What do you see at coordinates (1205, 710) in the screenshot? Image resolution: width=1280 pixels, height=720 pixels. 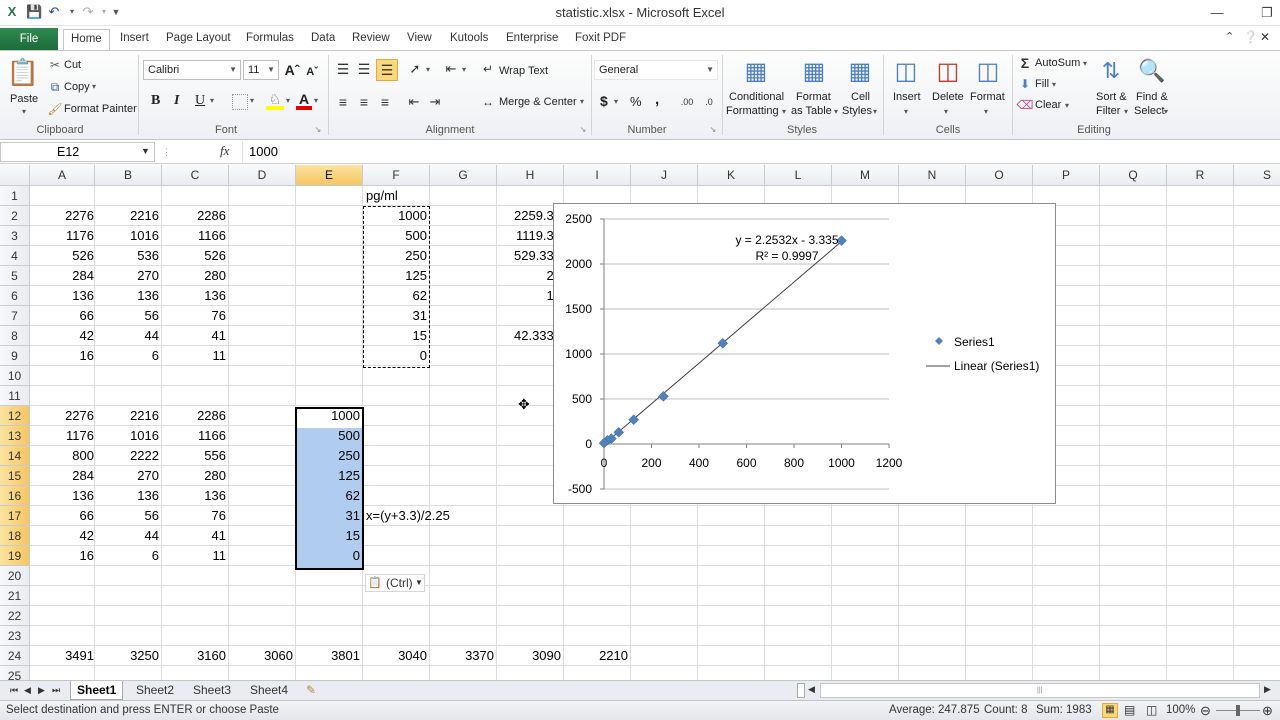 I see `zoom-out-icon: ⊖` at bounding box center [1205, 710].